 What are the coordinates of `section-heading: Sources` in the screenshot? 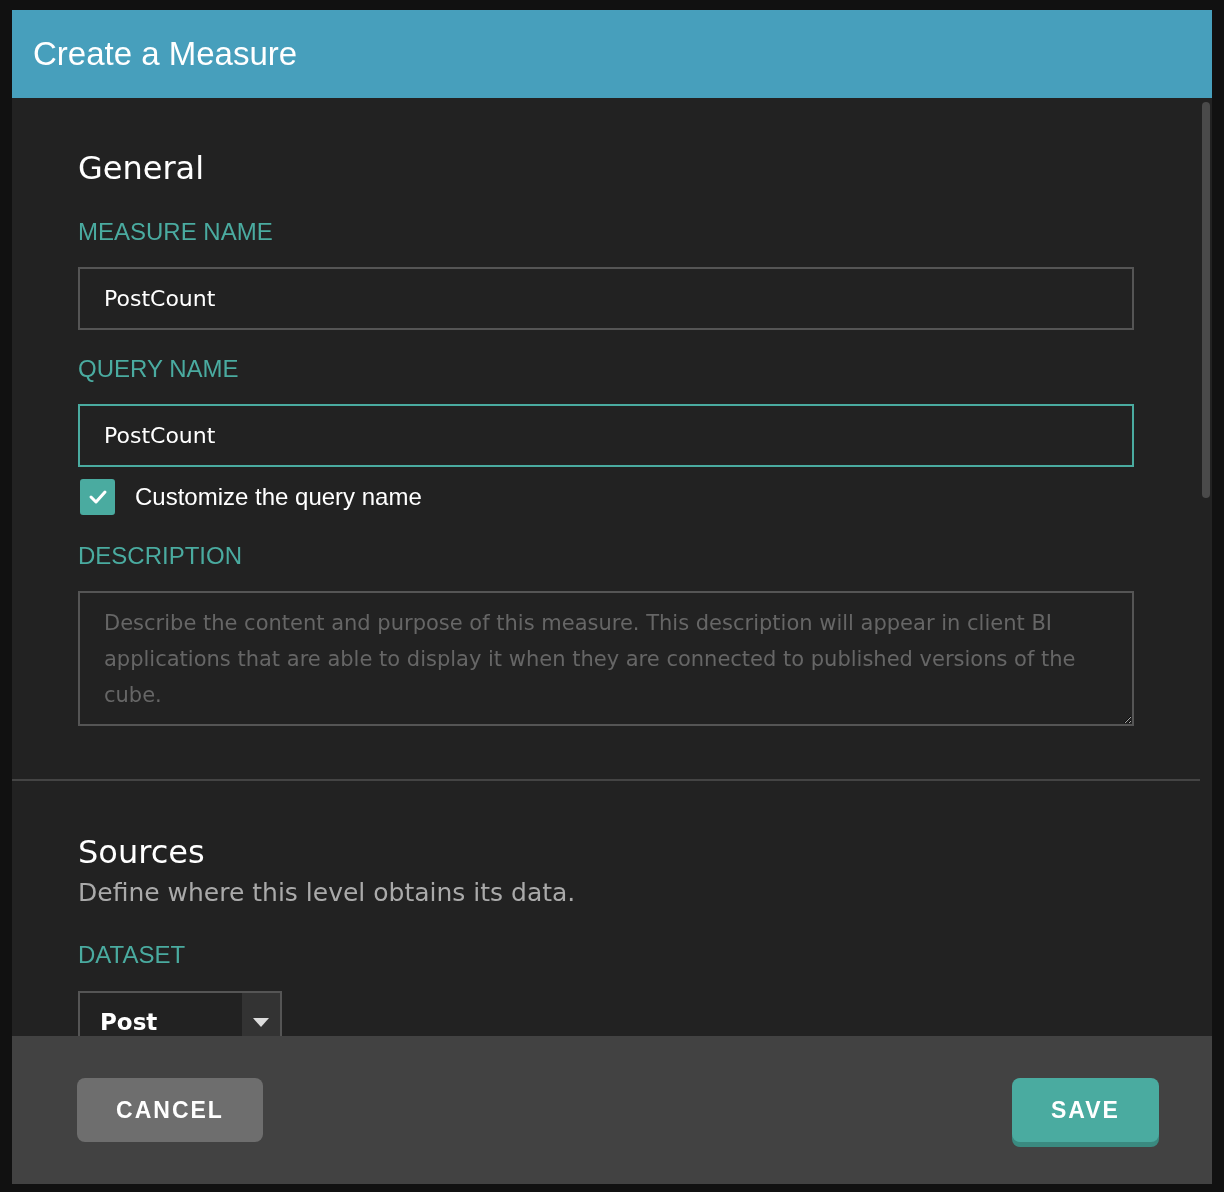 It's located at (141, 852).